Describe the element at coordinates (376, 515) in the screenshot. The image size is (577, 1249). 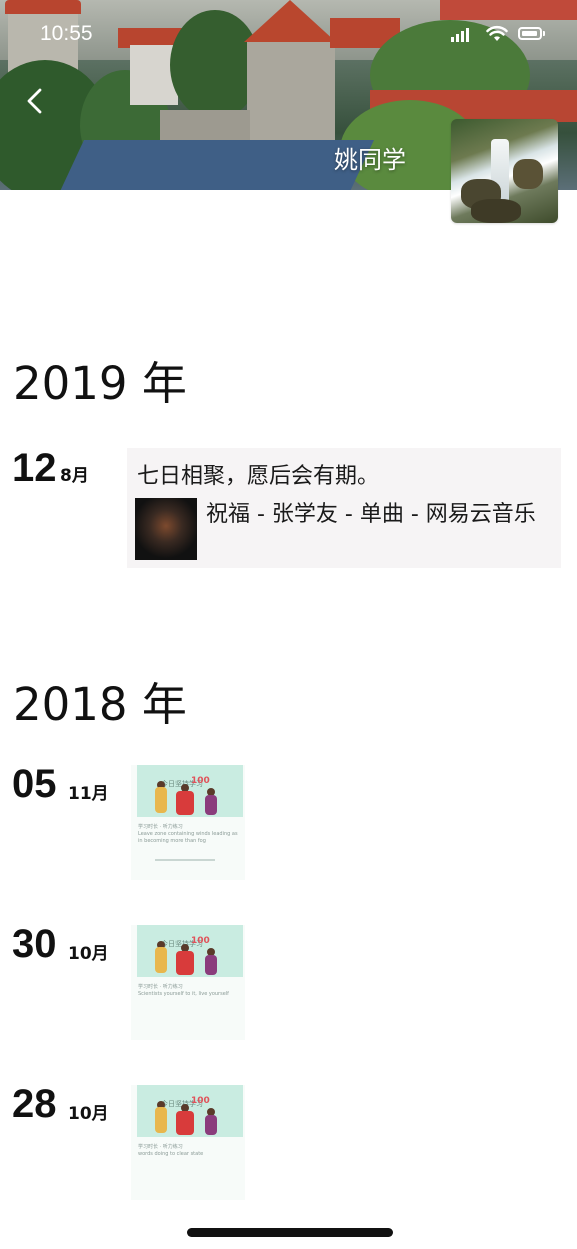
I see `music-share-title: 祝福 - 张学友 - 单曲 - 网易云音乐` at that location.